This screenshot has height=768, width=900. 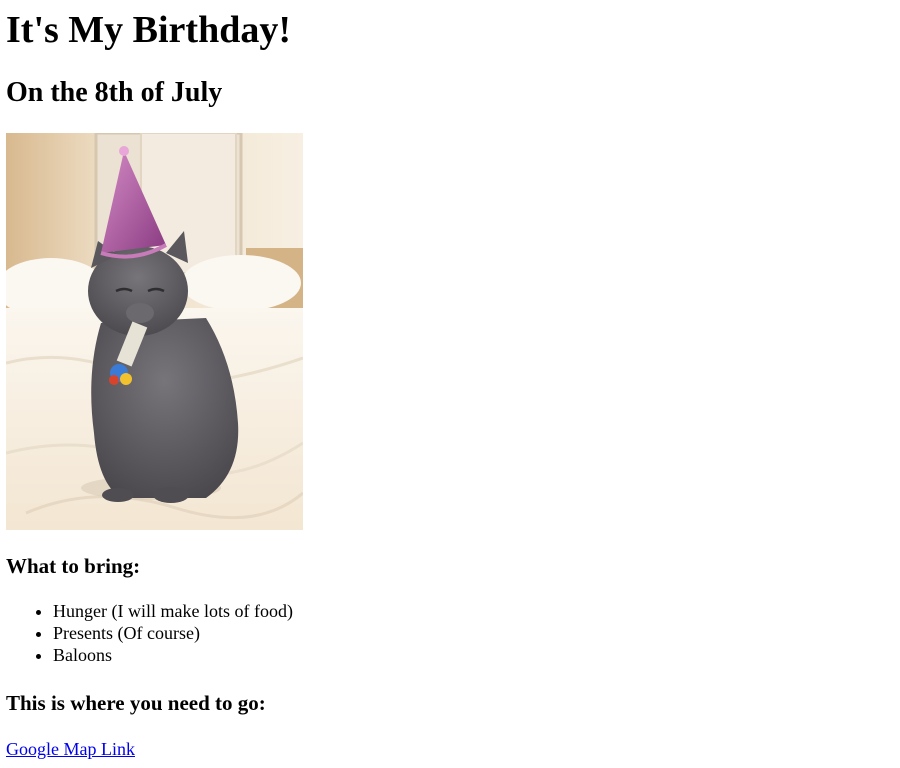 What do you see at coordinates (136, 703) in the screenshot?
I see `directions-heading: This is where you need to go:` at bounding box center [136, 703].